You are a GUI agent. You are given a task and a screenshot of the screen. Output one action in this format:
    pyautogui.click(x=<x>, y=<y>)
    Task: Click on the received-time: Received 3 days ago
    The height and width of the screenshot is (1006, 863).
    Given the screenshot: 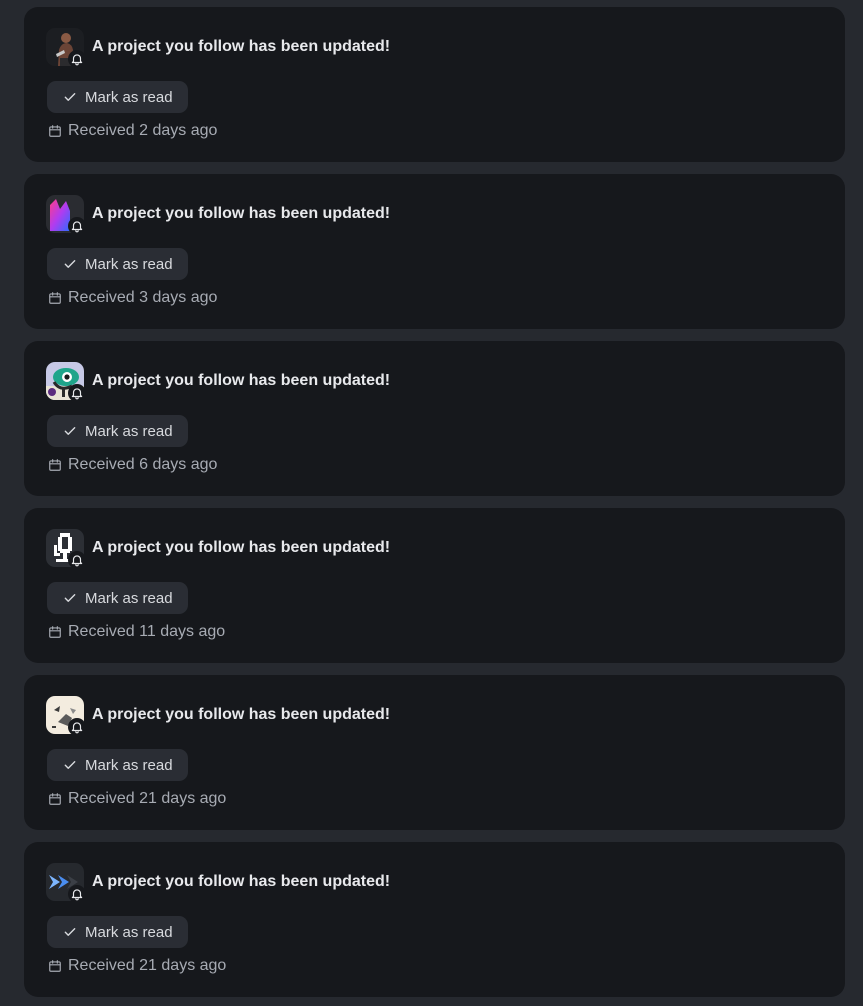 What is the action you would take?
    pyautogui.click(x=143, y=297)
    